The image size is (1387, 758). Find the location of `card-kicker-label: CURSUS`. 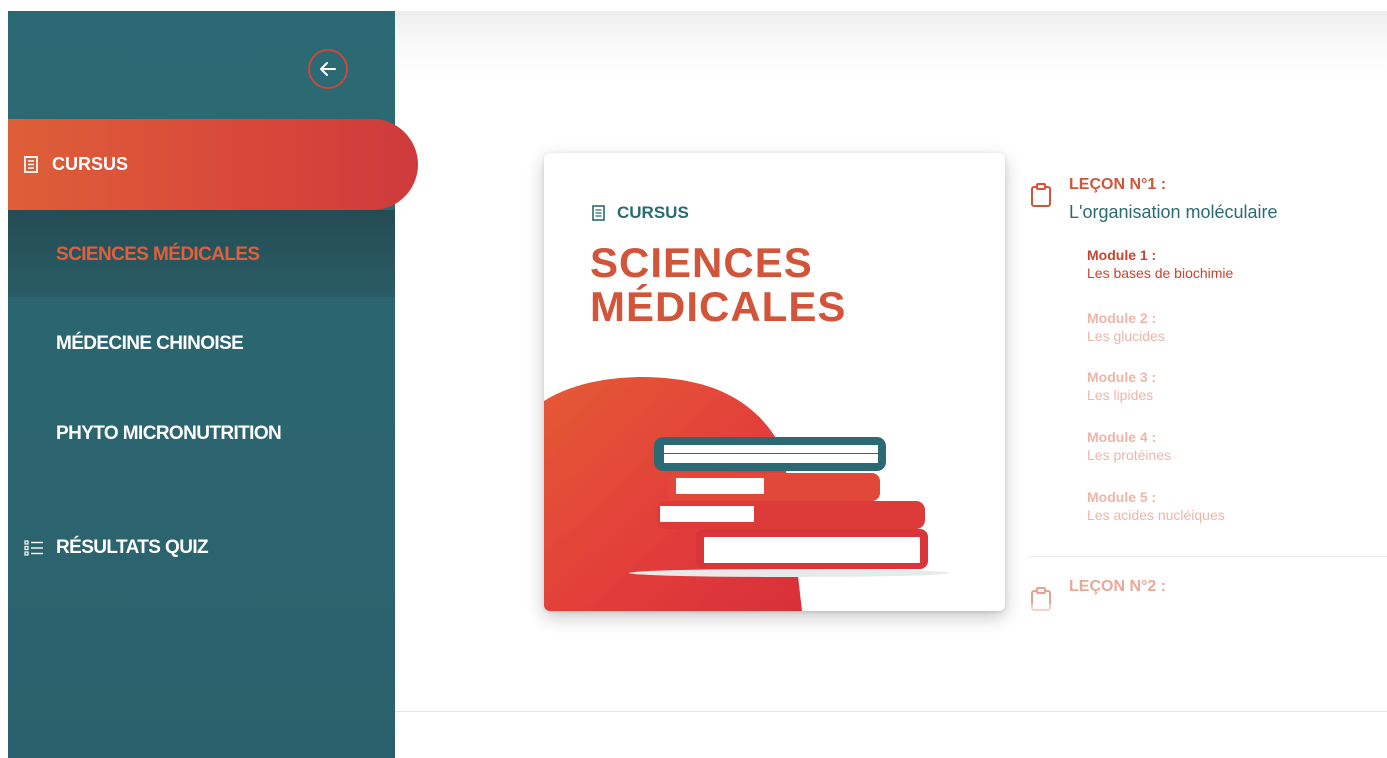

card-kicker-label: CURSUS is located at coordinates (653, 212).